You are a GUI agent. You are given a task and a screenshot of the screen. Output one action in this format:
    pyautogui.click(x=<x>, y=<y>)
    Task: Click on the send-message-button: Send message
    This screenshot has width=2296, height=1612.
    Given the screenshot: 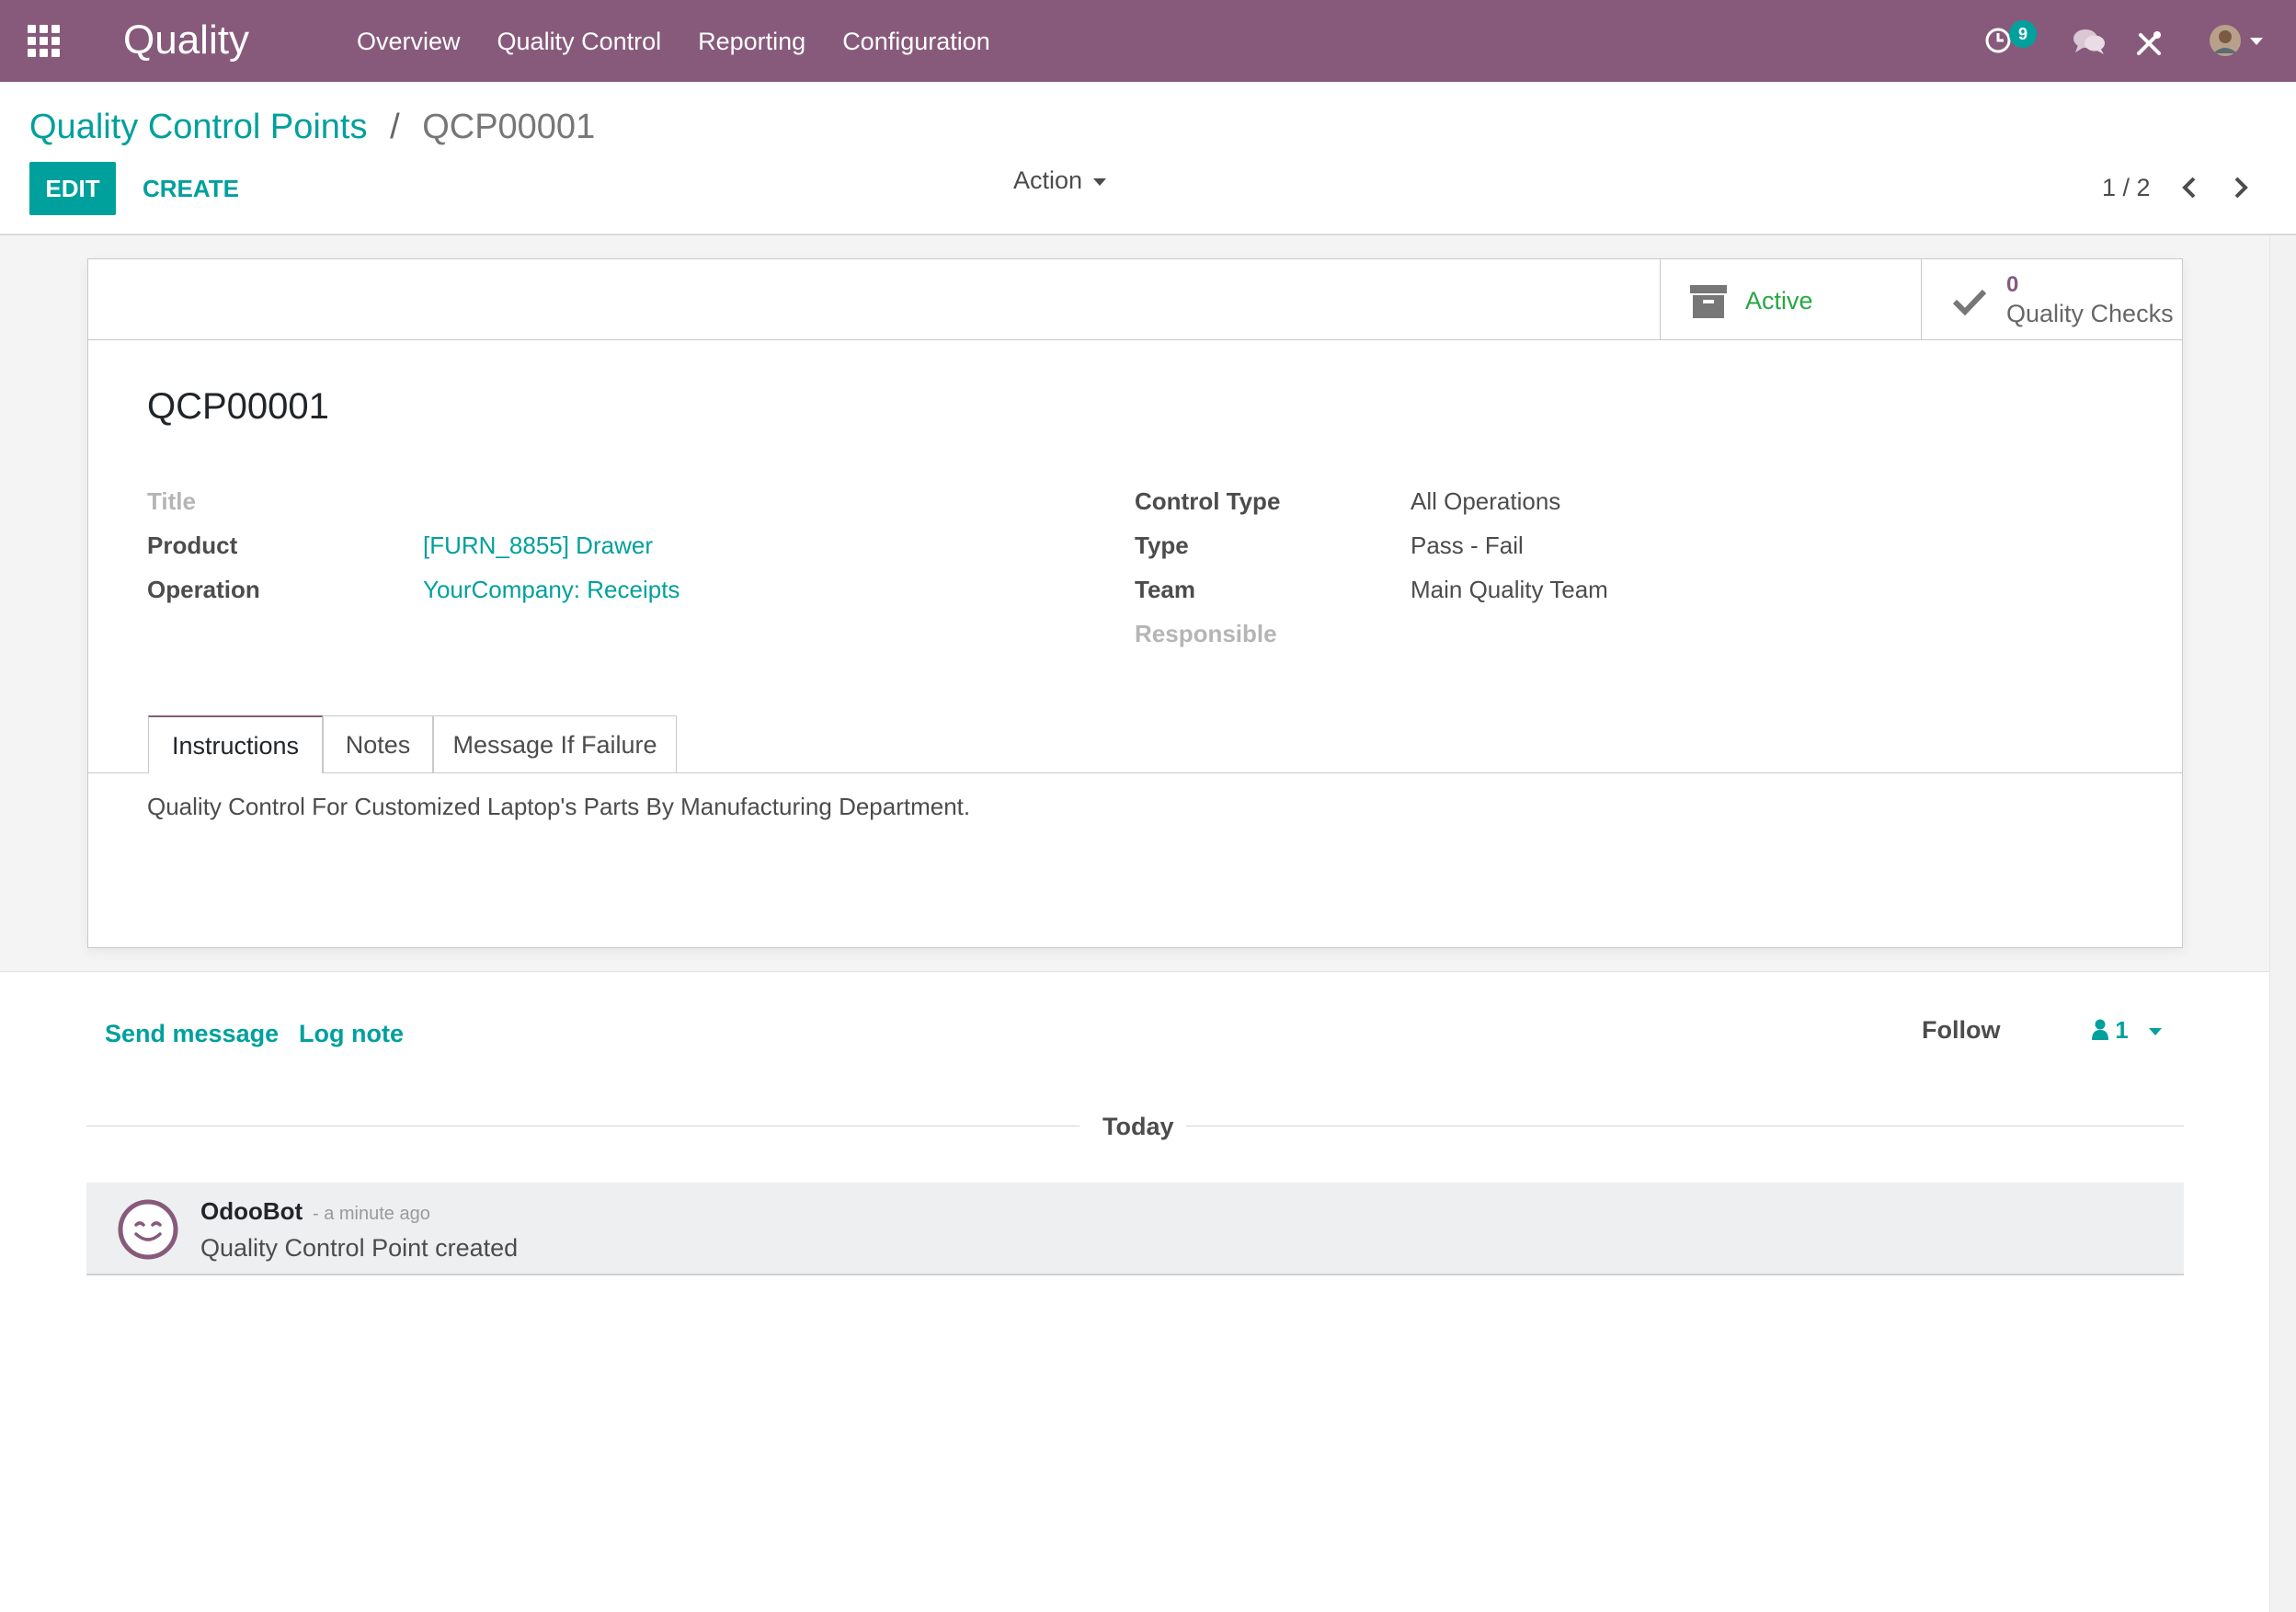 What is the action you would take?
    pyautogui.click(x=192, y=1033)
    